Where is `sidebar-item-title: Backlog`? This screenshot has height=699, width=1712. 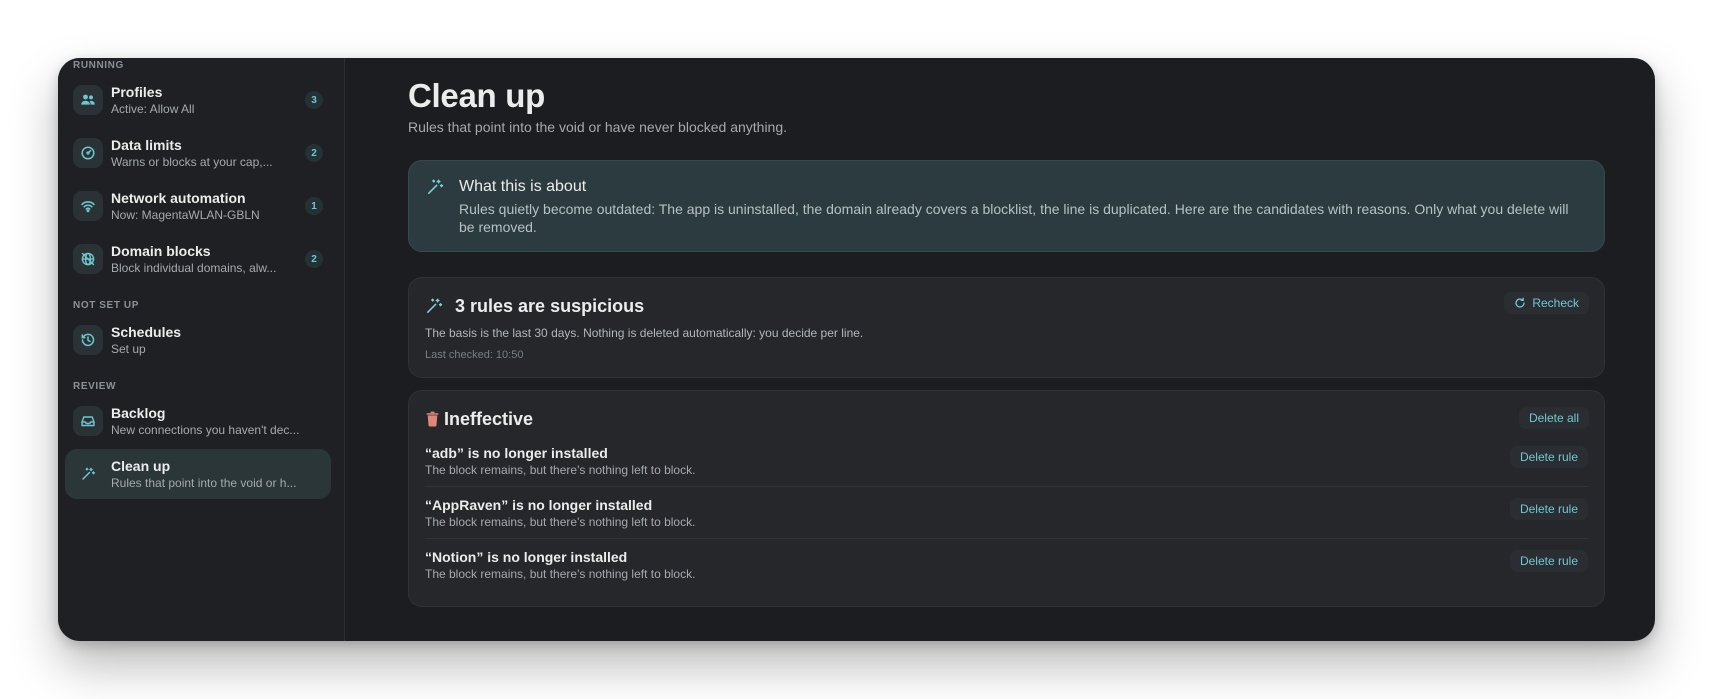 sidebar-item-title: Backlog is located at coordinates (138, 412).